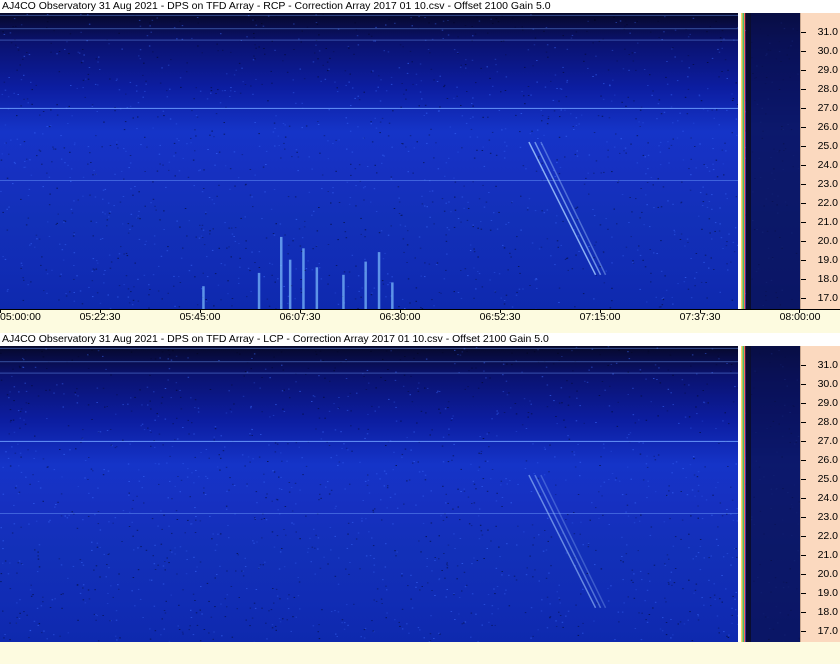 The image size is (840, 664). What do you see at coordinates (827, 297) in the screenshot?
I see `frequency-tick-label: 17.0` at bounding box center [827, 297].